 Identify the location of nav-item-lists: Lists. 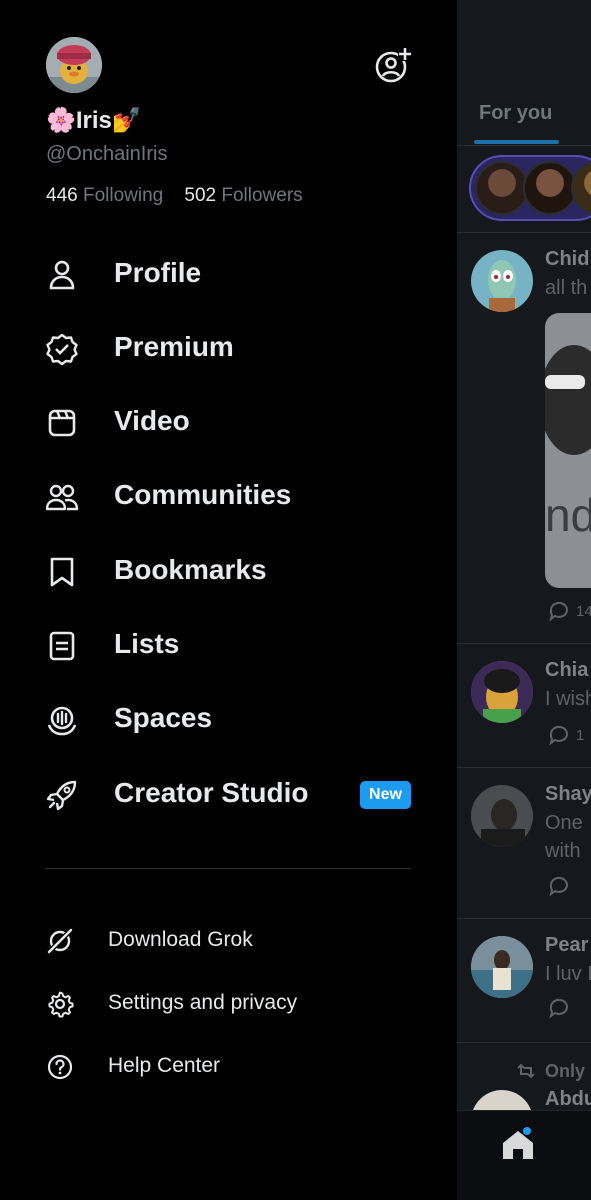
(228, 645).